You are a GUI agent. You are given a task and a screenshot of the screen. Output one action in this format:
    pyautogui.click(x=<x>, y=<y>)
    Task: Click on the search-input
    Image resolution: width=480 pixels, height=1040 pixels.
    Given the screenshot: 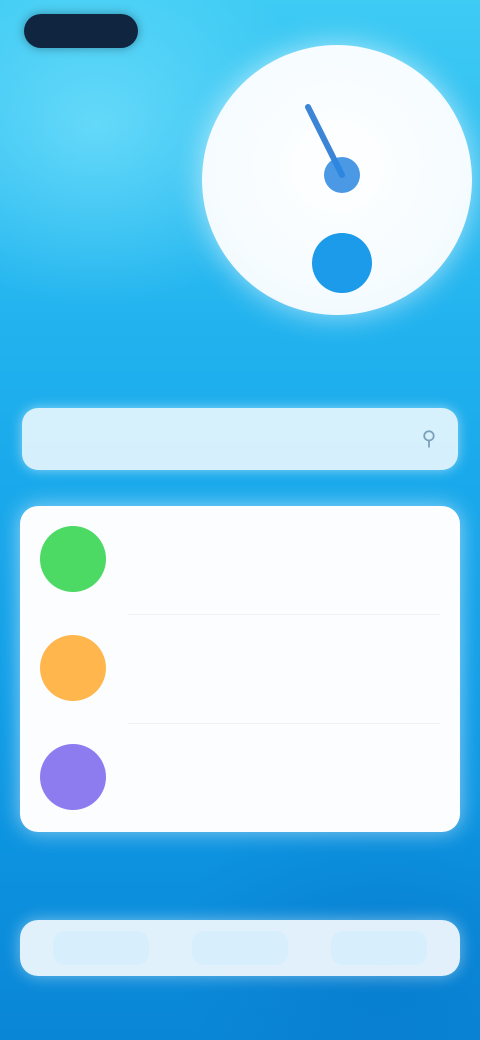 What is the action you would take?
    pyautogui.click(x=229, y=439)
    